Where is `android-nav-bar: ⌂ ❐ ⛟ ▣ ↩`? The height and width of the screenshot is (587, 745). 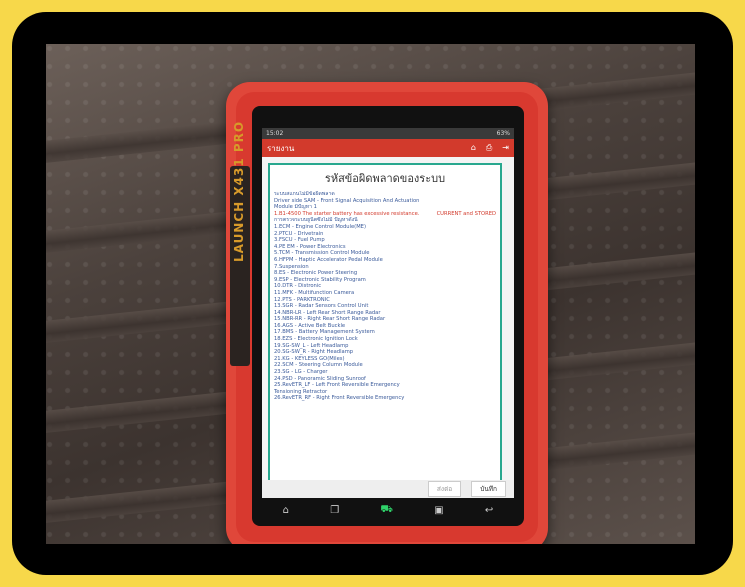 android-nav-bar: ⌂ ❐ ⛟ ▣ ↩ is located at coordinates (388, 510).